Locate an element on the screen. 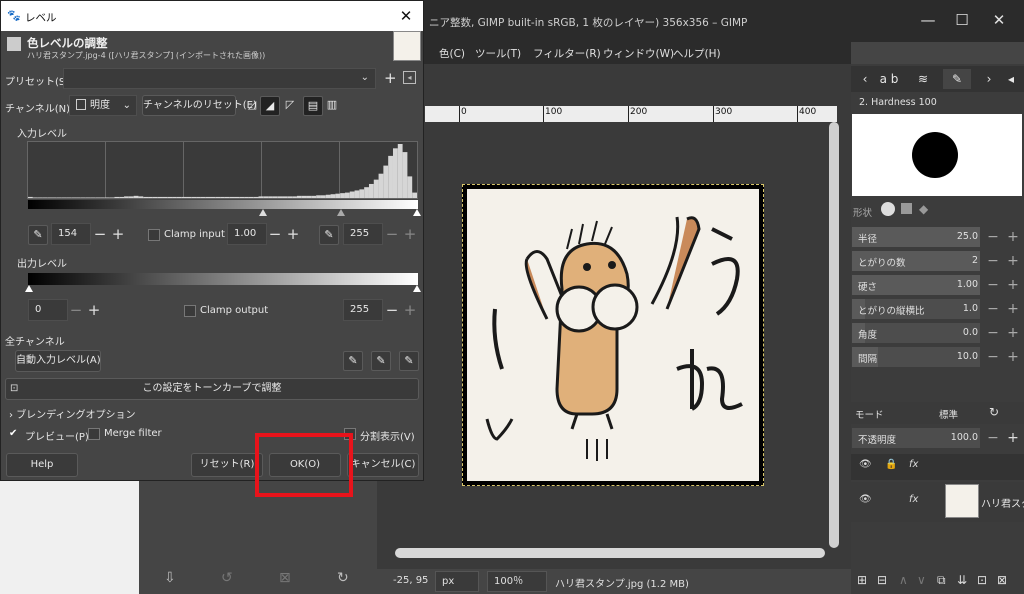 This screenshot has height=594, width=1024. layer-name: ハリ君スタ is located at coordinates (1002, 502).